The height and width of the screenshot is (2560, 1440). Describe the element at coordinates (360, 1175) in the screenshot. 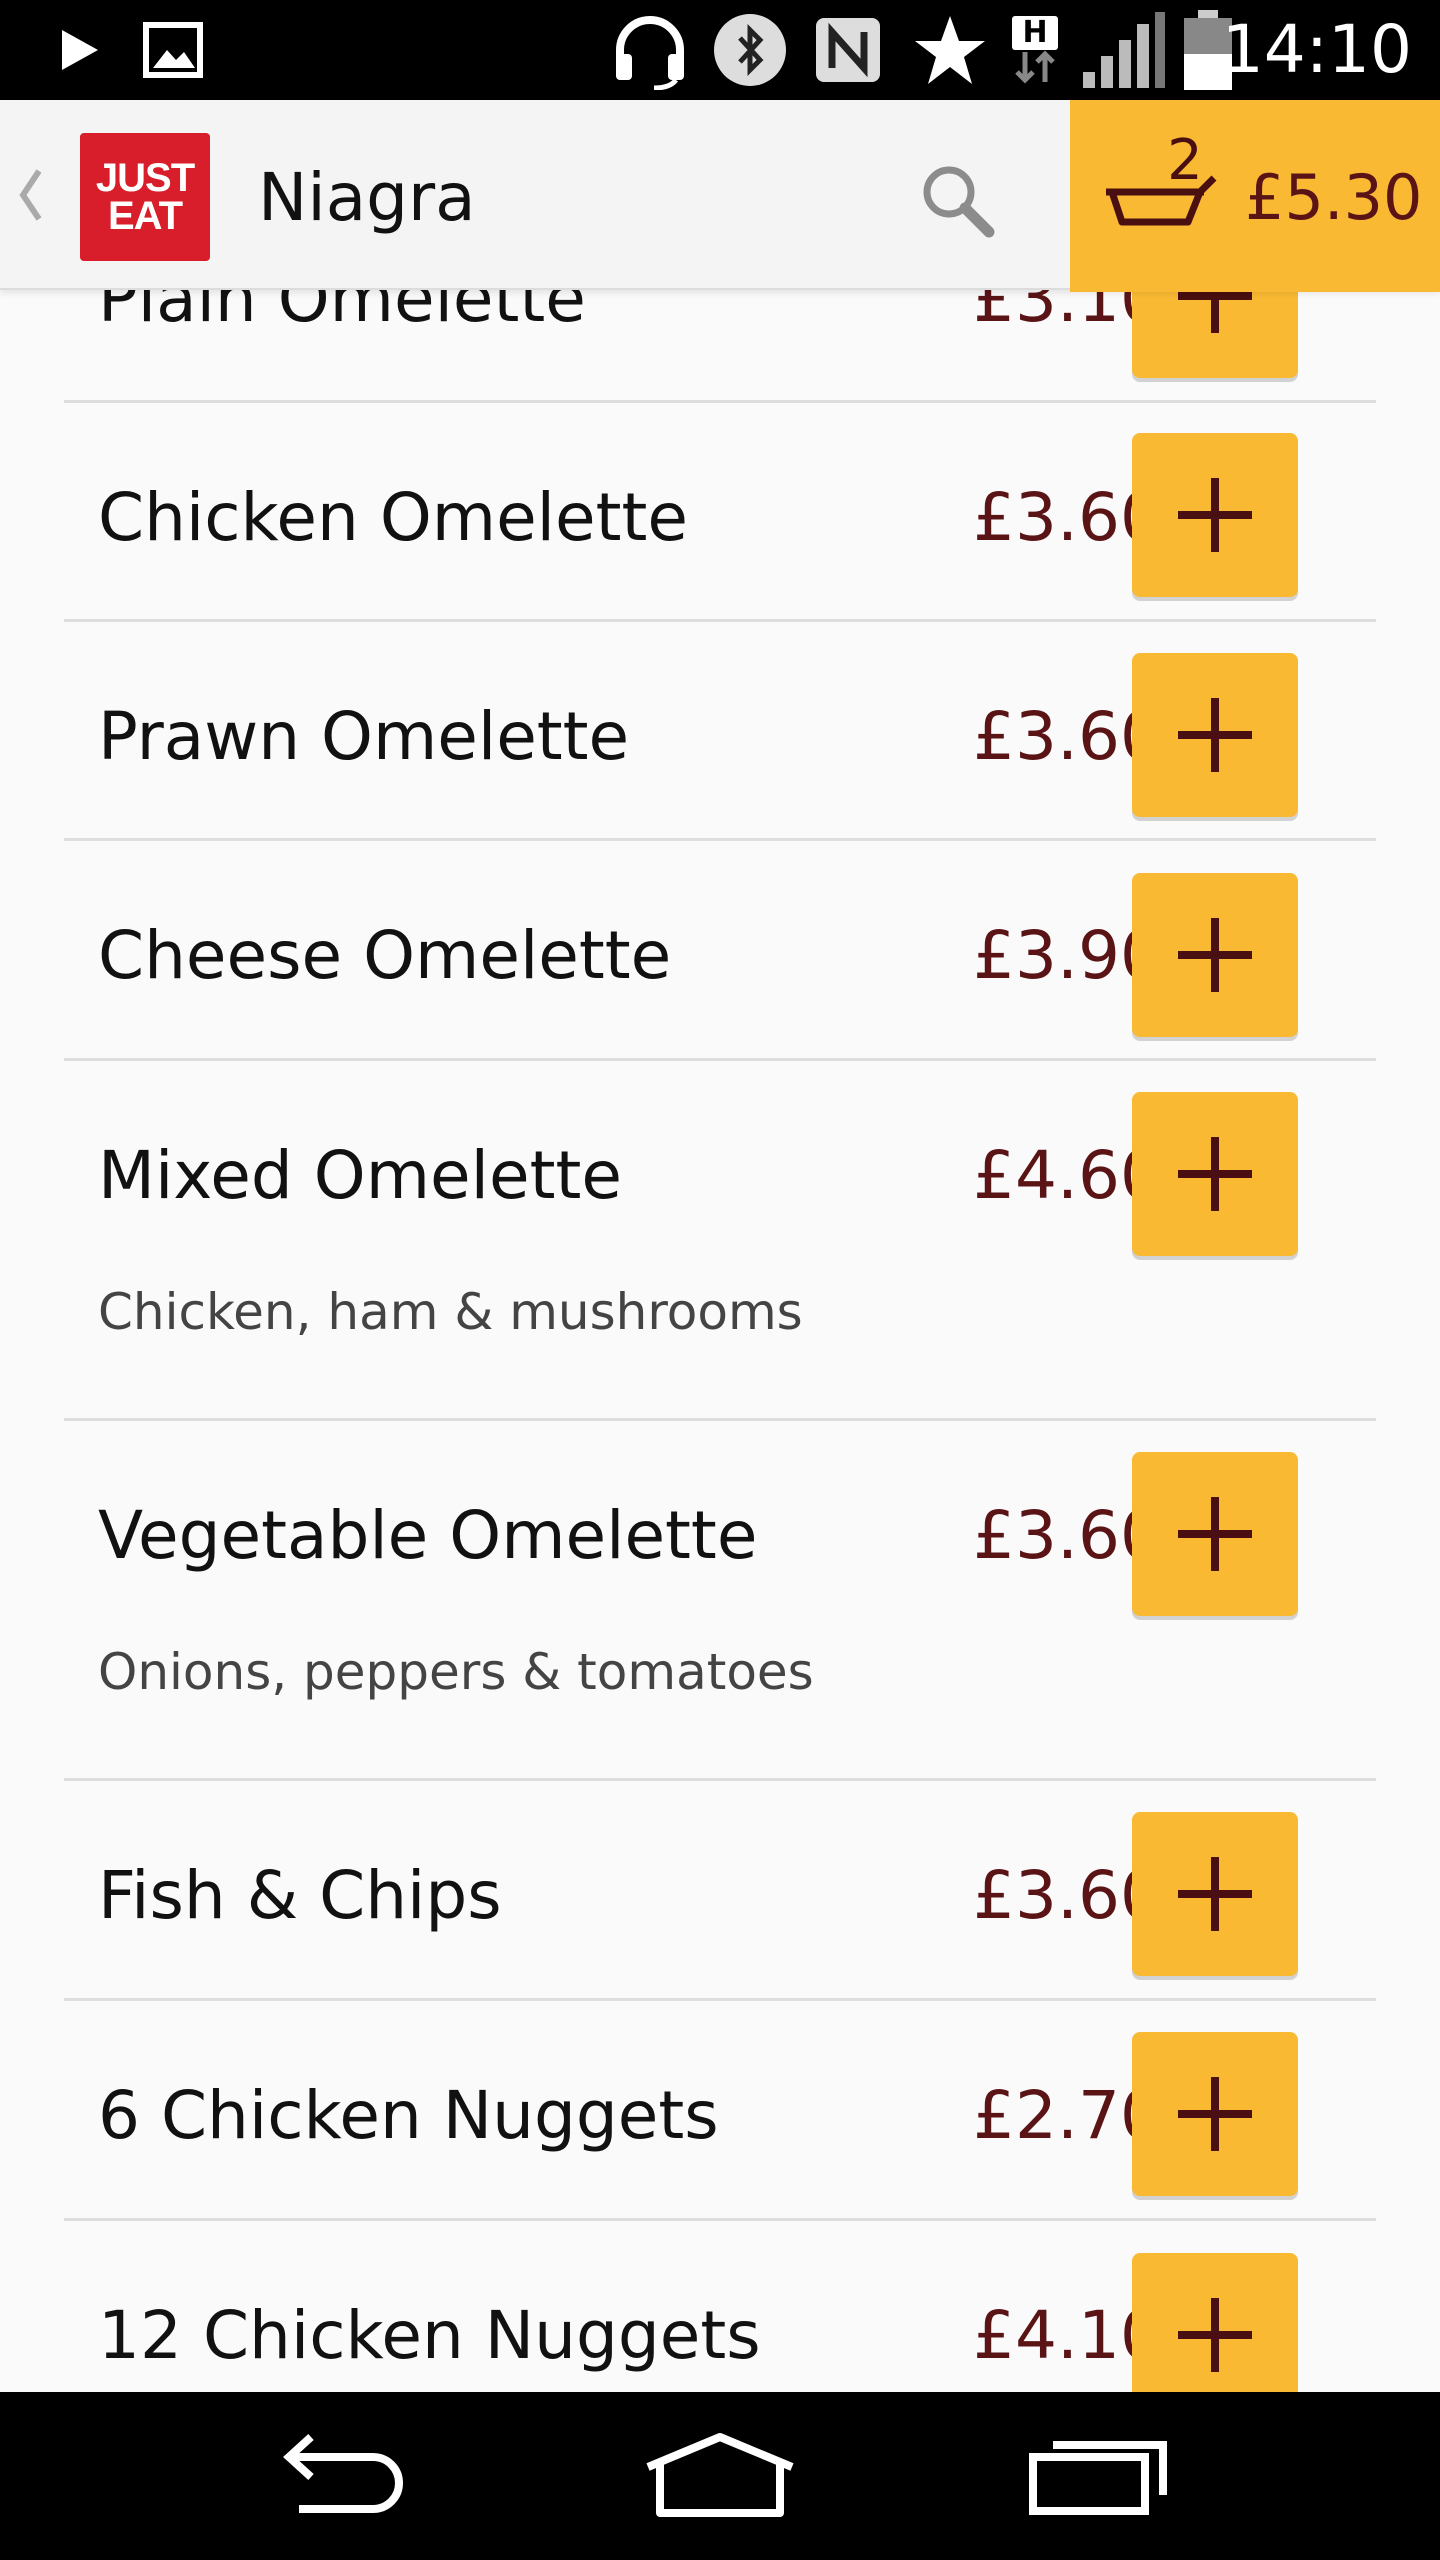

I see `item-name: Mixed Omelette` at that location.